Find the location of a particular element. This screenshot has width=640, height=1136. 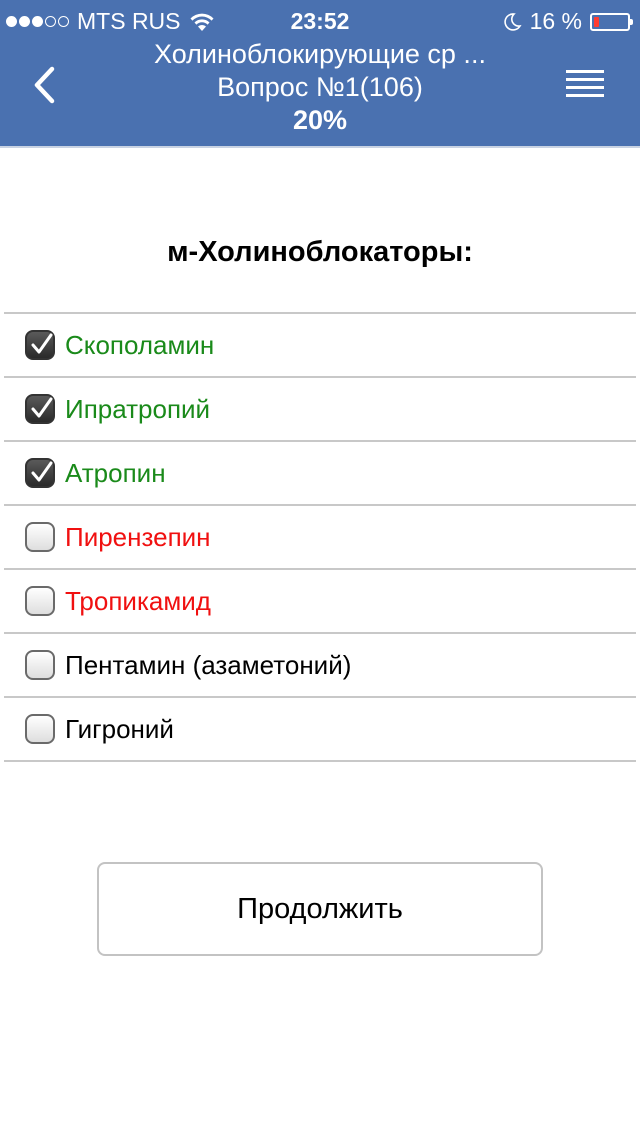

status-right: 16 % is located at coordinates (567, 21).